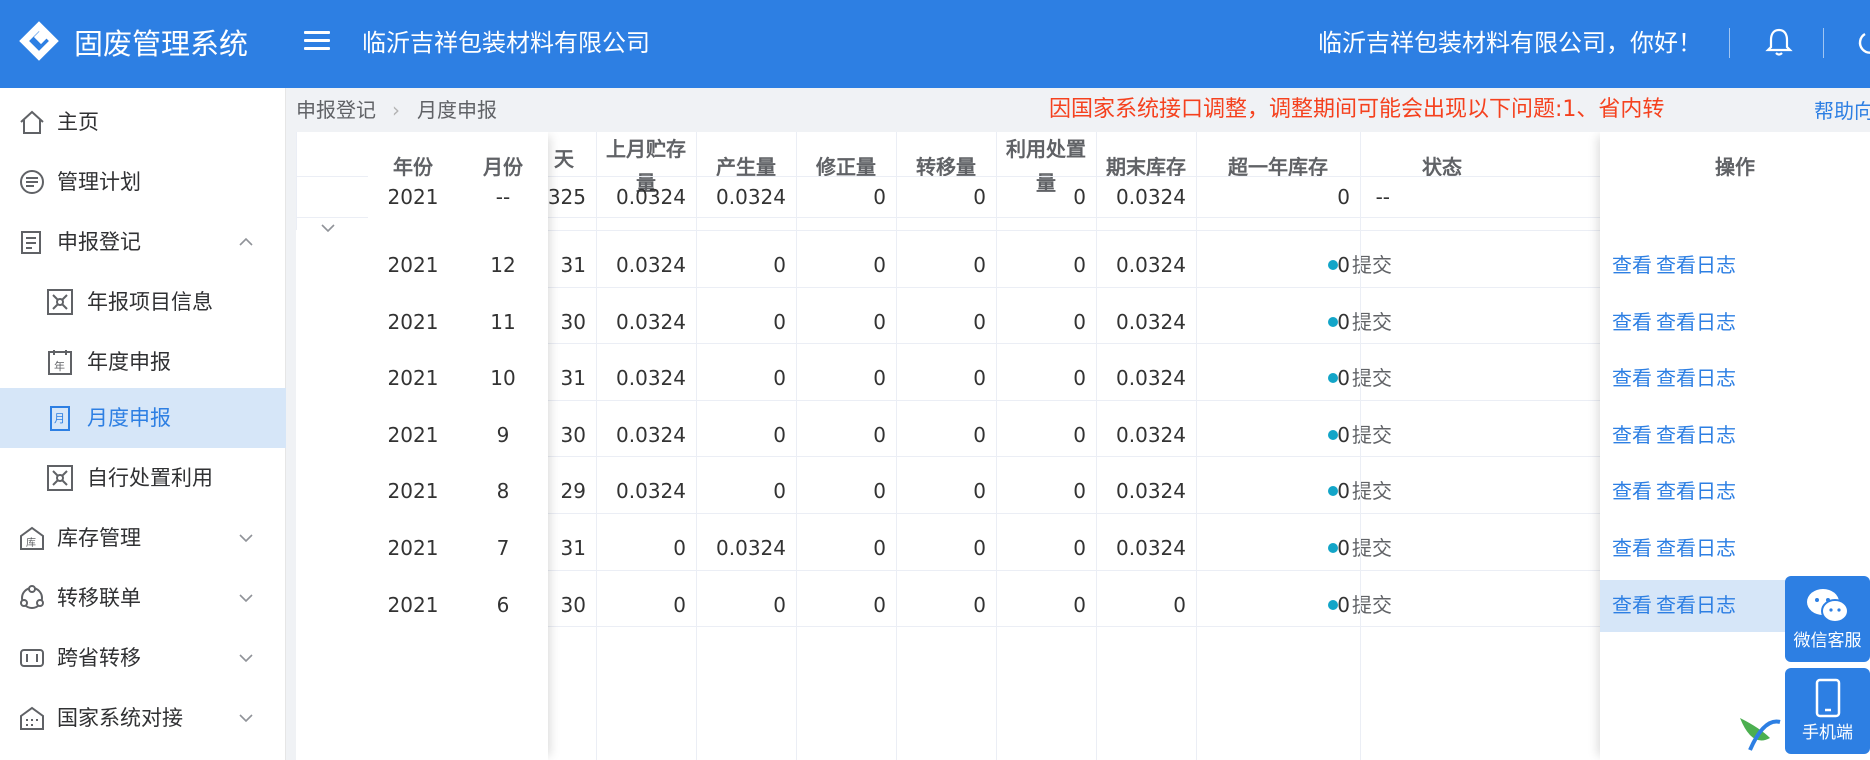 The image size is (1870, 760). Describe the element at coordinates (573, 491) in the screenshot. I see `row-days: 29` at that location.